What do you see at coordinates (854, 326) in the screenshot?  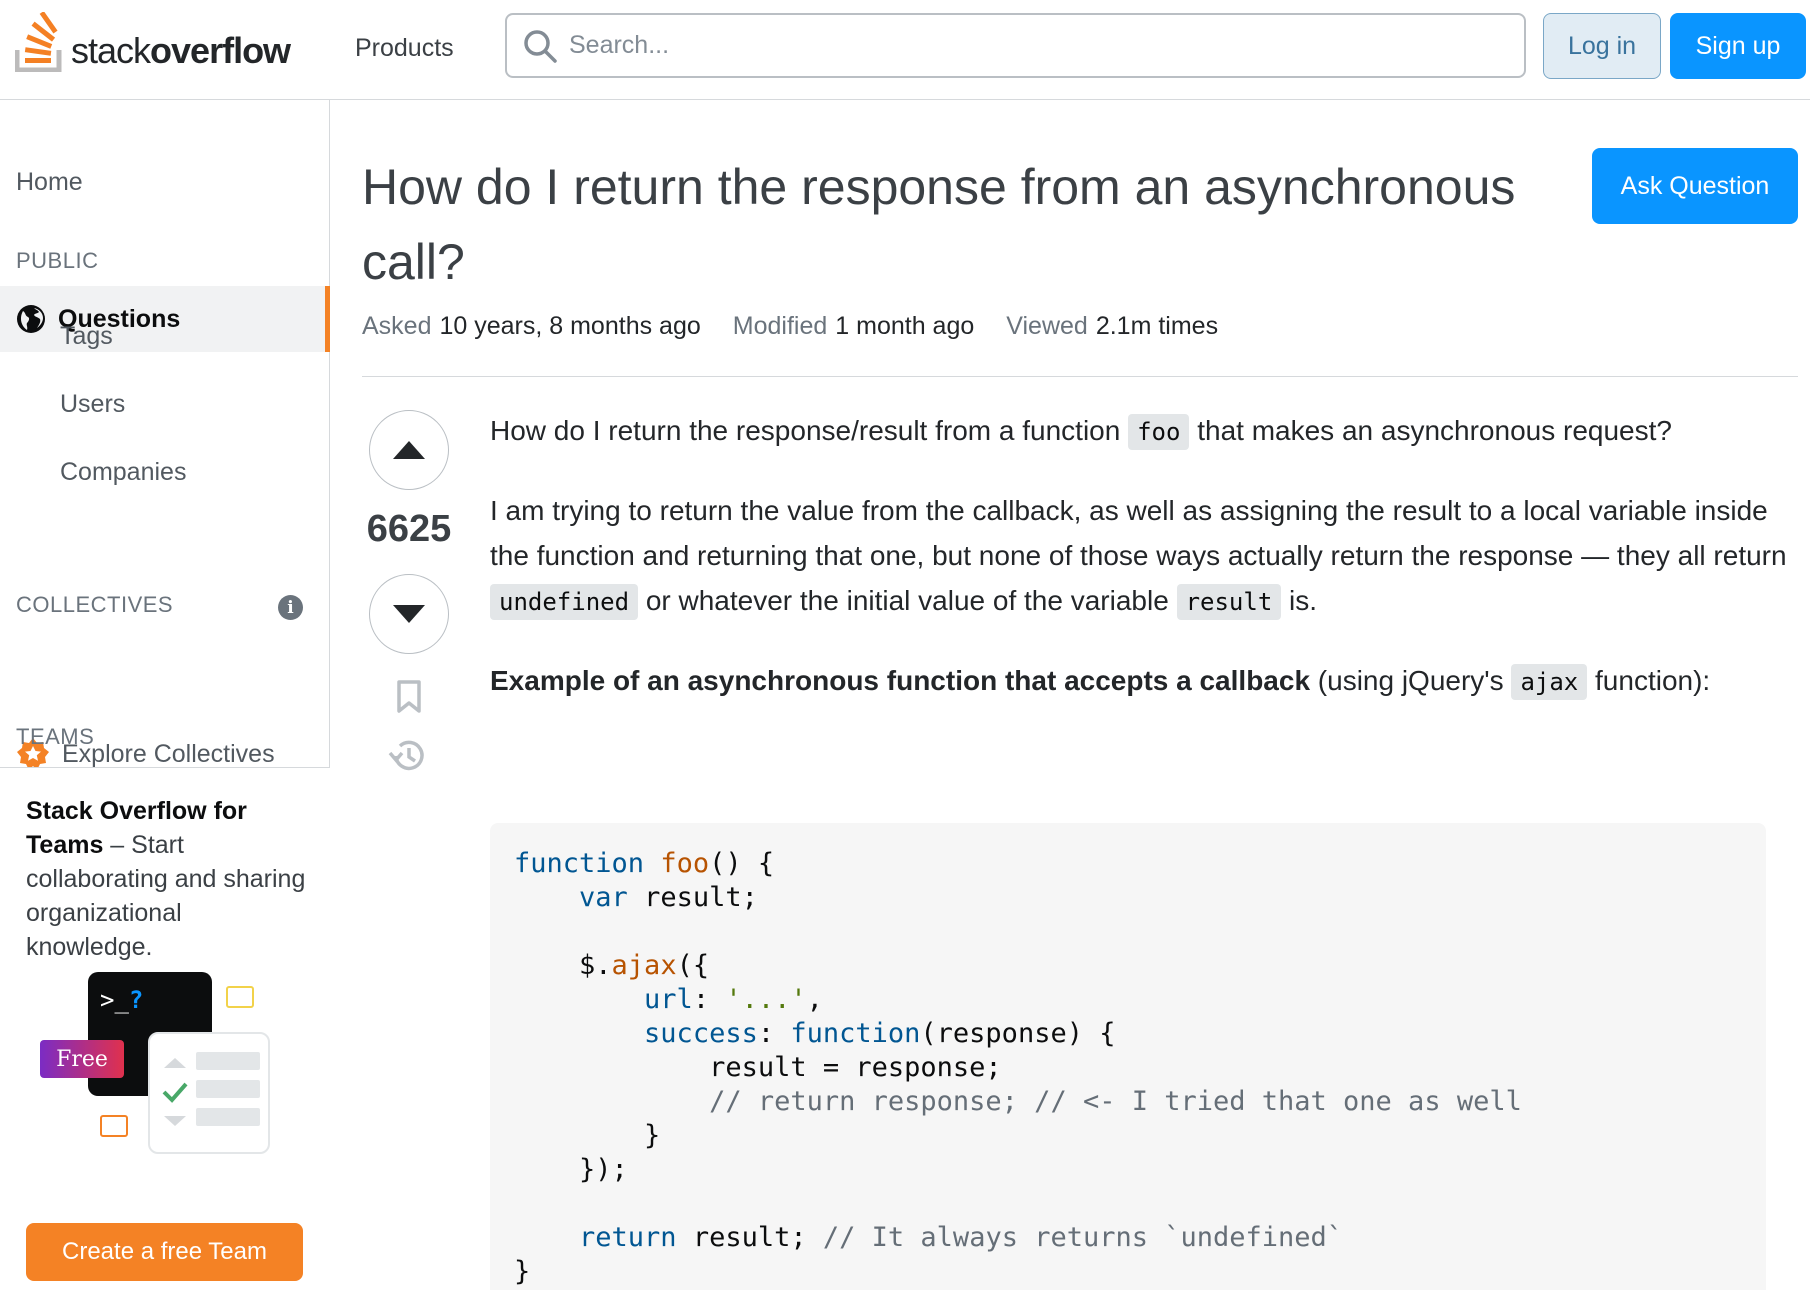 I see `modified-info: Modified 1 month ago` at bounding box center [854, 326].